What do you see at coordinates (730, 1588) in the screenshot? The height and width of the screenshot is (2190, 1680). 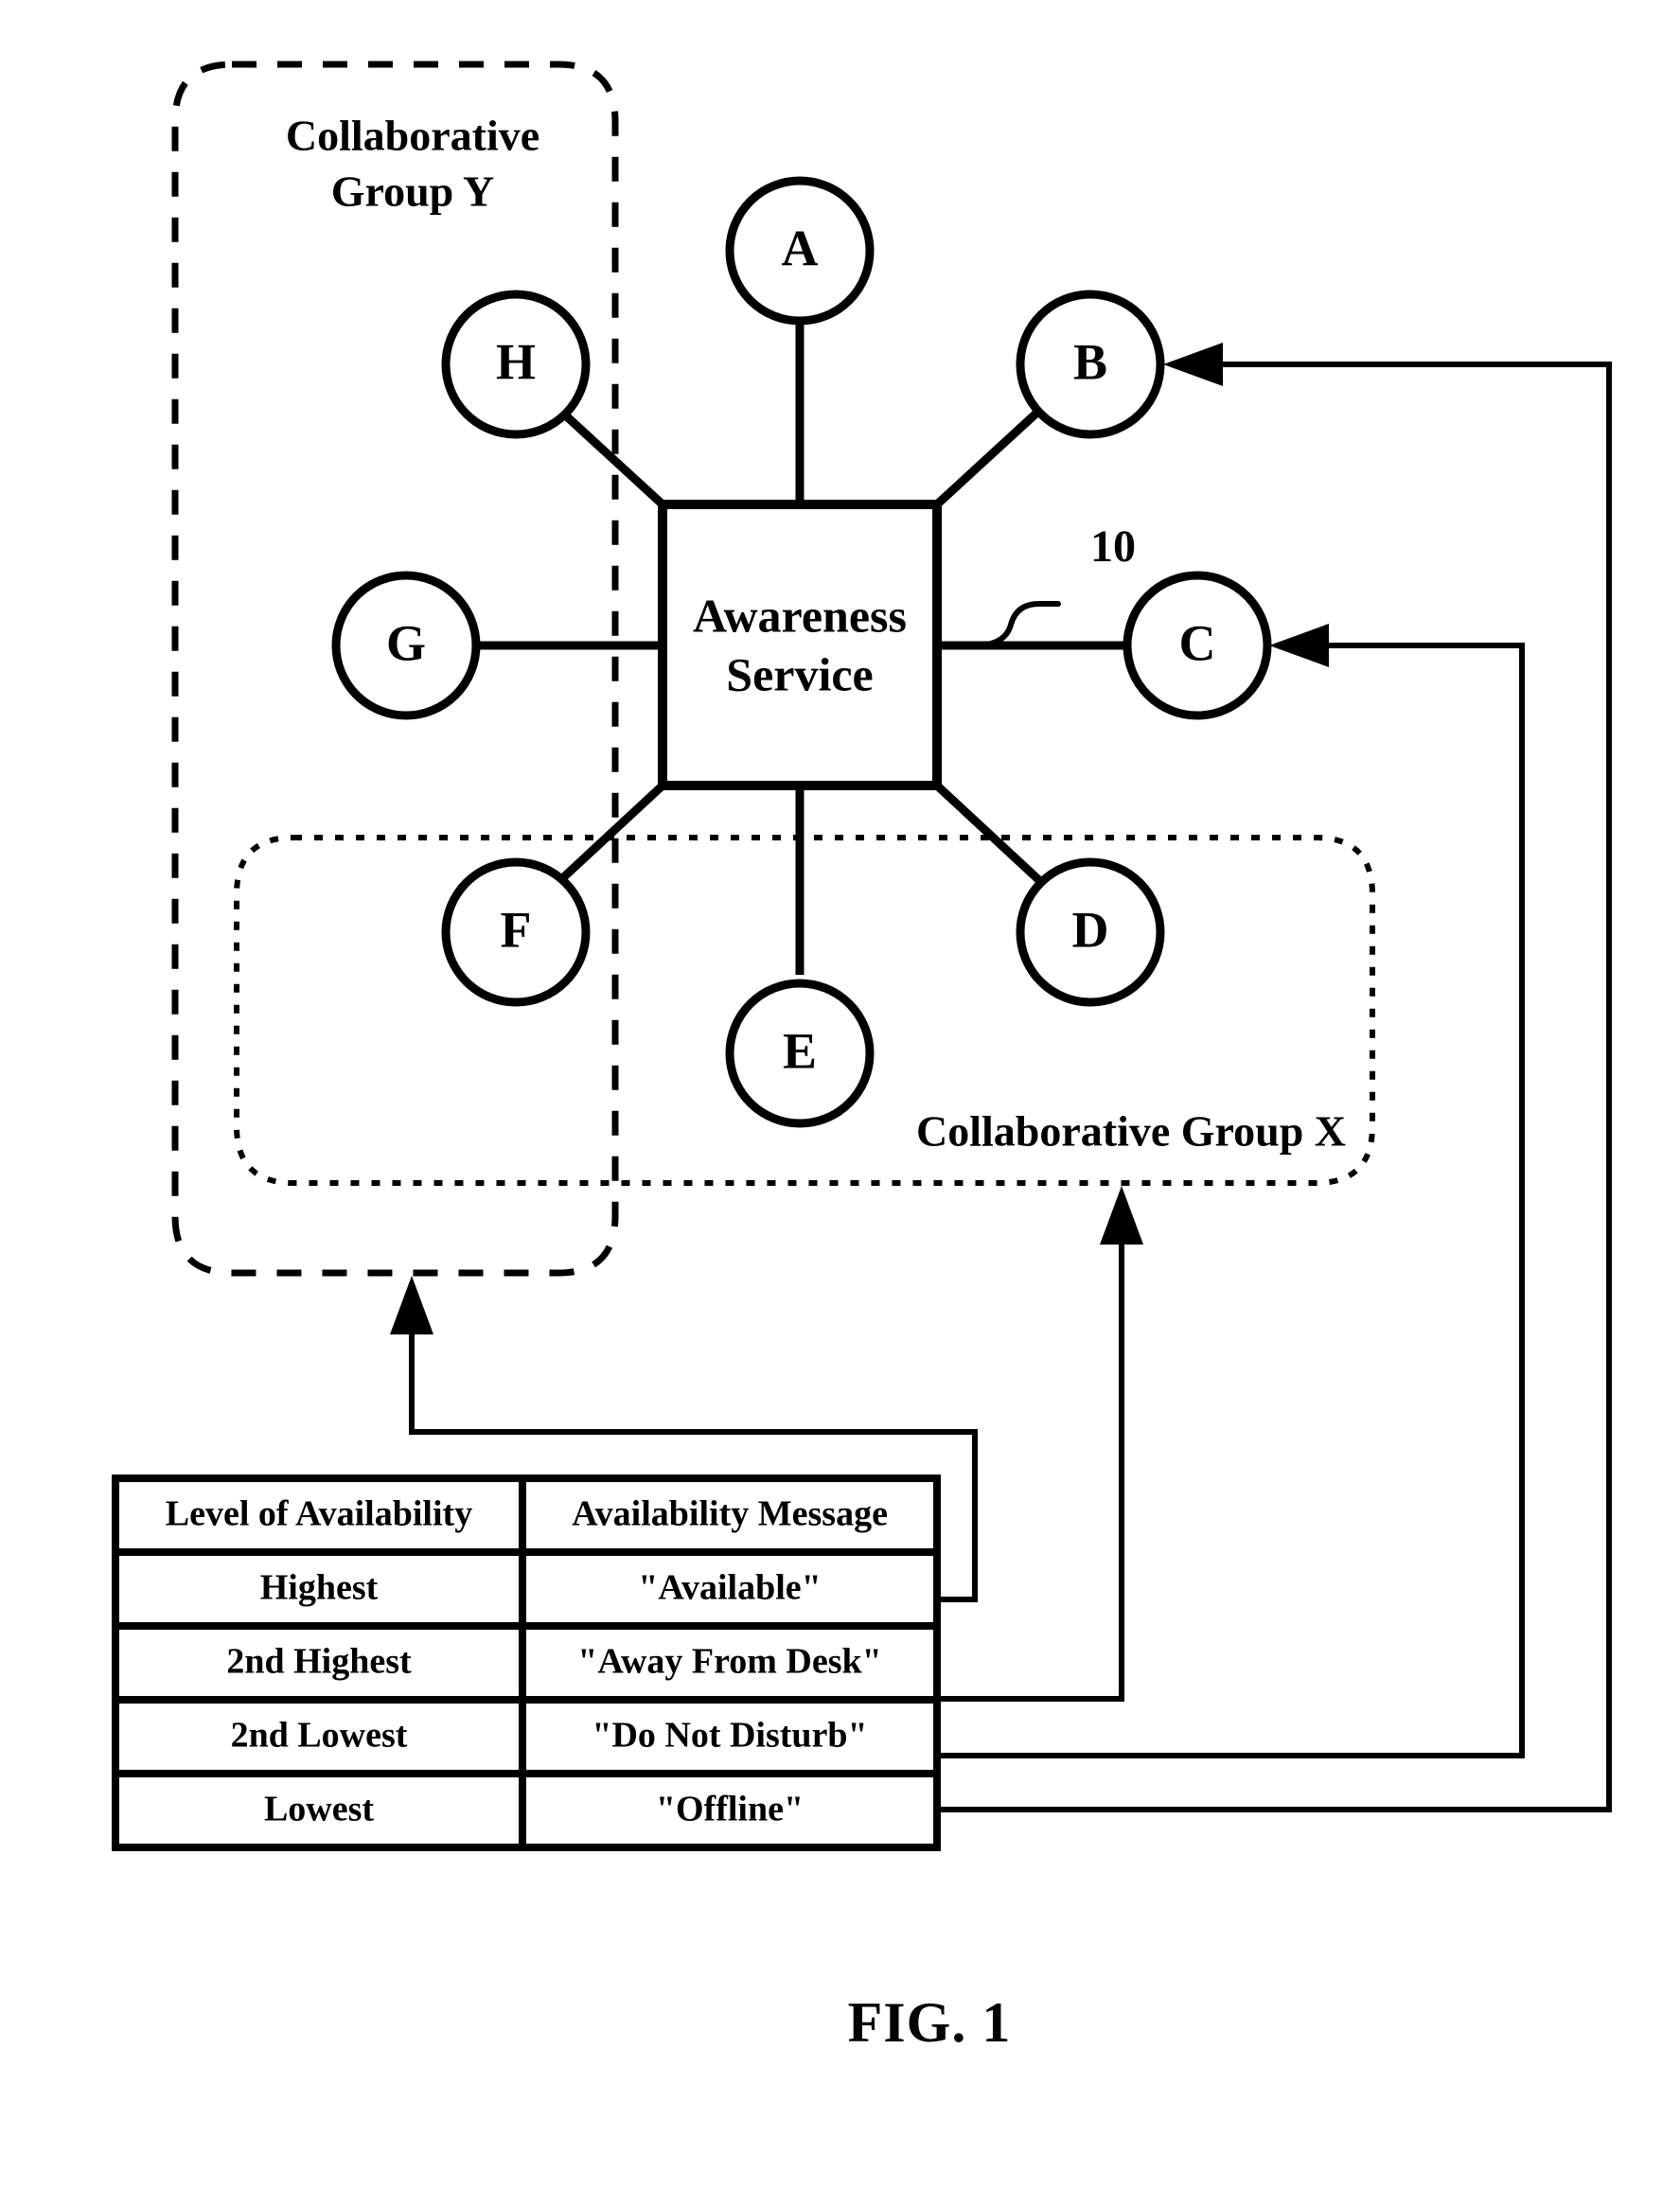 I see `table-cell-message-0: "Available"` at bounding box center [730, 1588].